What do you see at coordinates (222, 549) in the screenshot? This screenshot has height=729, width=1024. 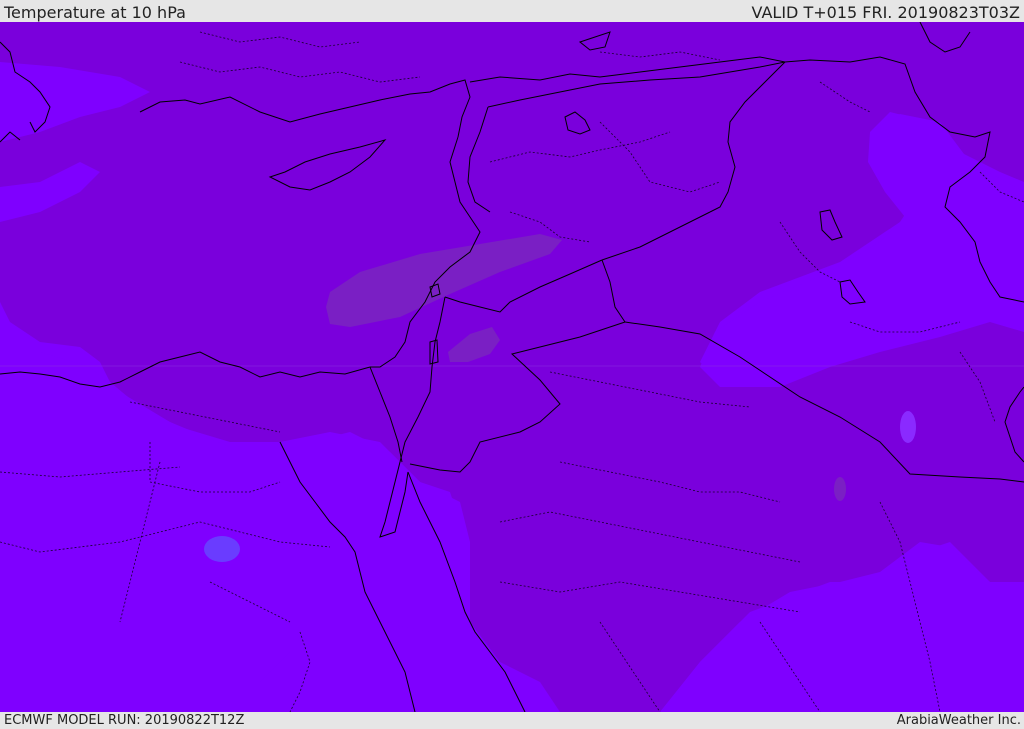 I see `field-blue-blob` at bounding box center [222, 549].